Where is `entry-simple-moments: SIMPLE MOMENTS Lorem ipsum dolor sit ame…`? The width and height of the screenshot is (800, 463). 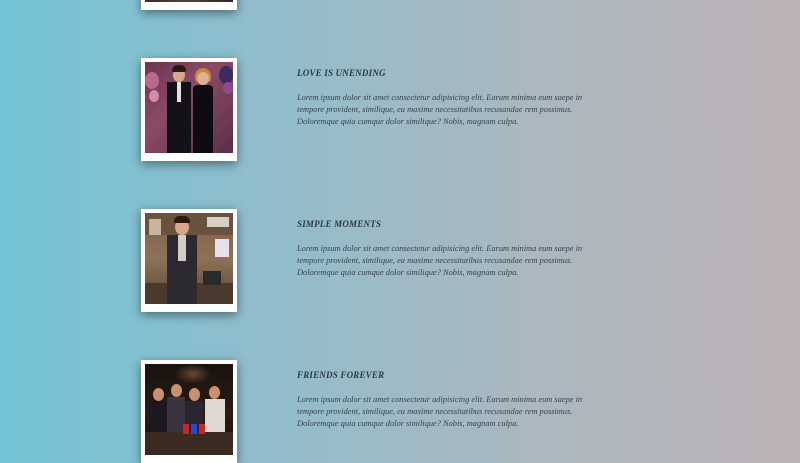
entry-simple-moments: SIMPLE MOMENTS Lorem ipsum dolor sit ame… is located at coordinates (442, 249).